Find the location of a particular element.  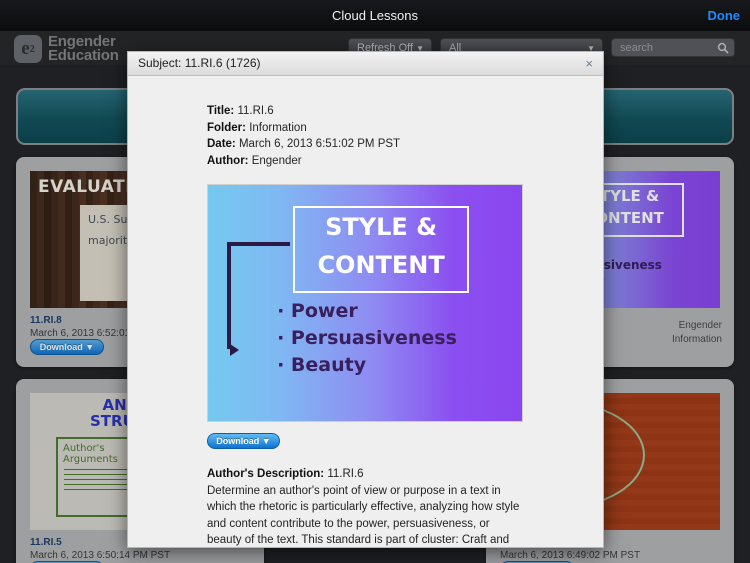

logo-letter: e is located at coordinates (25, 48).